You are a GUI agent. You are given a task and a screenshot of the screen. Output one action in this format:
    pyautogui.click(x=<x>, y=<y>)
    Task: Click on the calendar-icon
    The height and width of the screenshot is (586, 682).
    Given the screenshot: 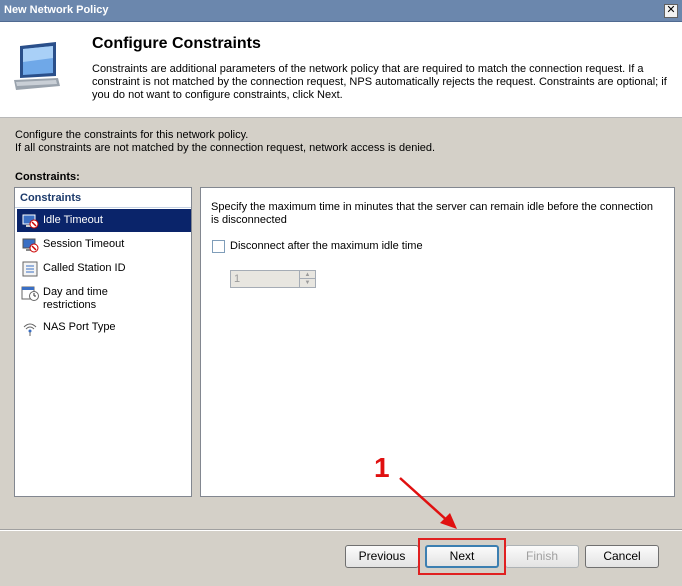 What is the action you would take?
    pyautogui.click(x=30, y=293)
    